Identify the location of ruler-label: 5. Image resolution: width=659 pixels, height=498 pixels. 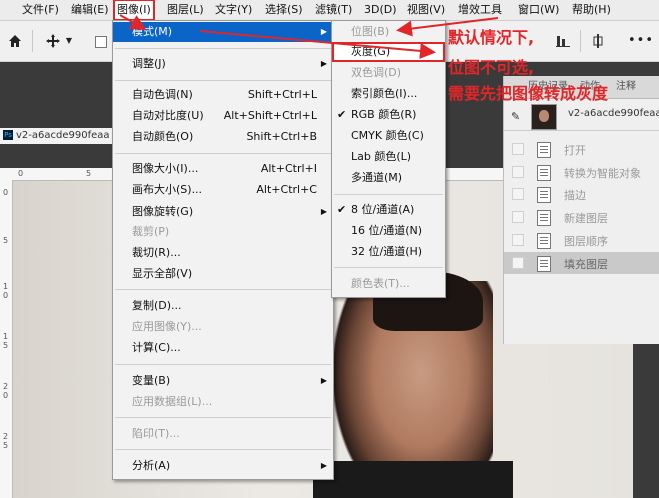
(6, 240).